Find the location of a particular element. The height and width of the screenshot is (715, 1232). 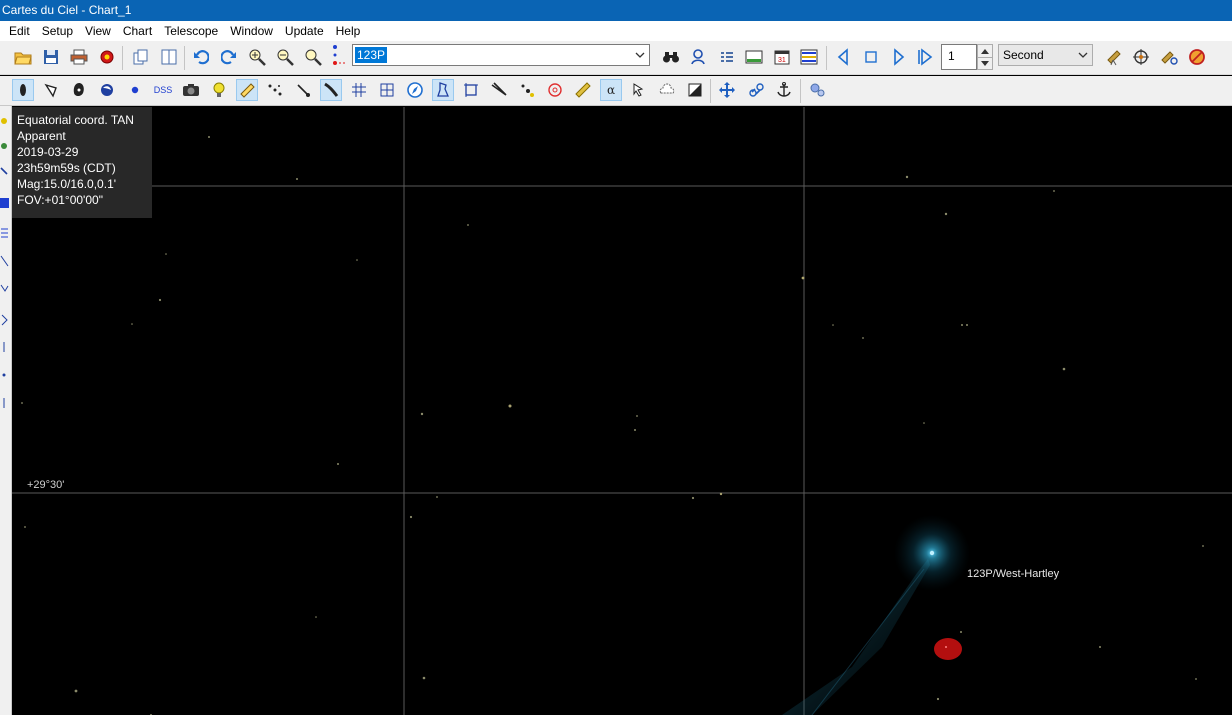

link-chart-icon is located at coordinates (757, 90).